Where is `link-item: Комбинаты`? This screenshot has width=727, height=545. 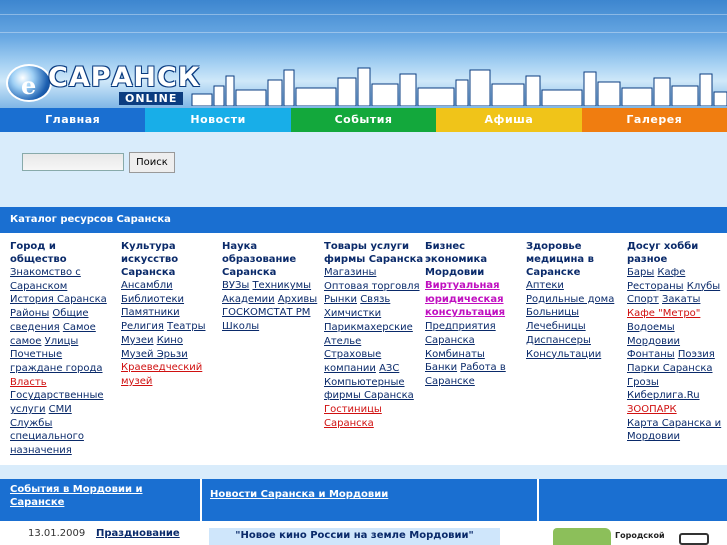 link-item: Комбинаты is located at coordinates (455, 354).